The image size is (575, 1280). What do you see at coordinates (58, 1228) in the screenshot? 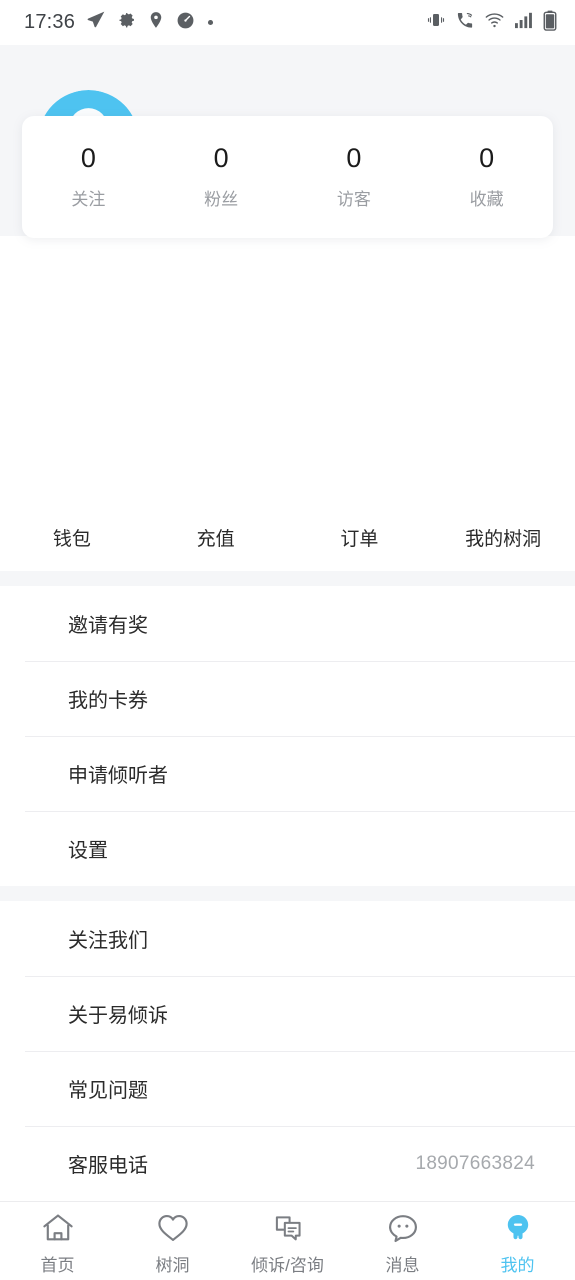
I see `home-icon` at bounding box center [58, 1228].